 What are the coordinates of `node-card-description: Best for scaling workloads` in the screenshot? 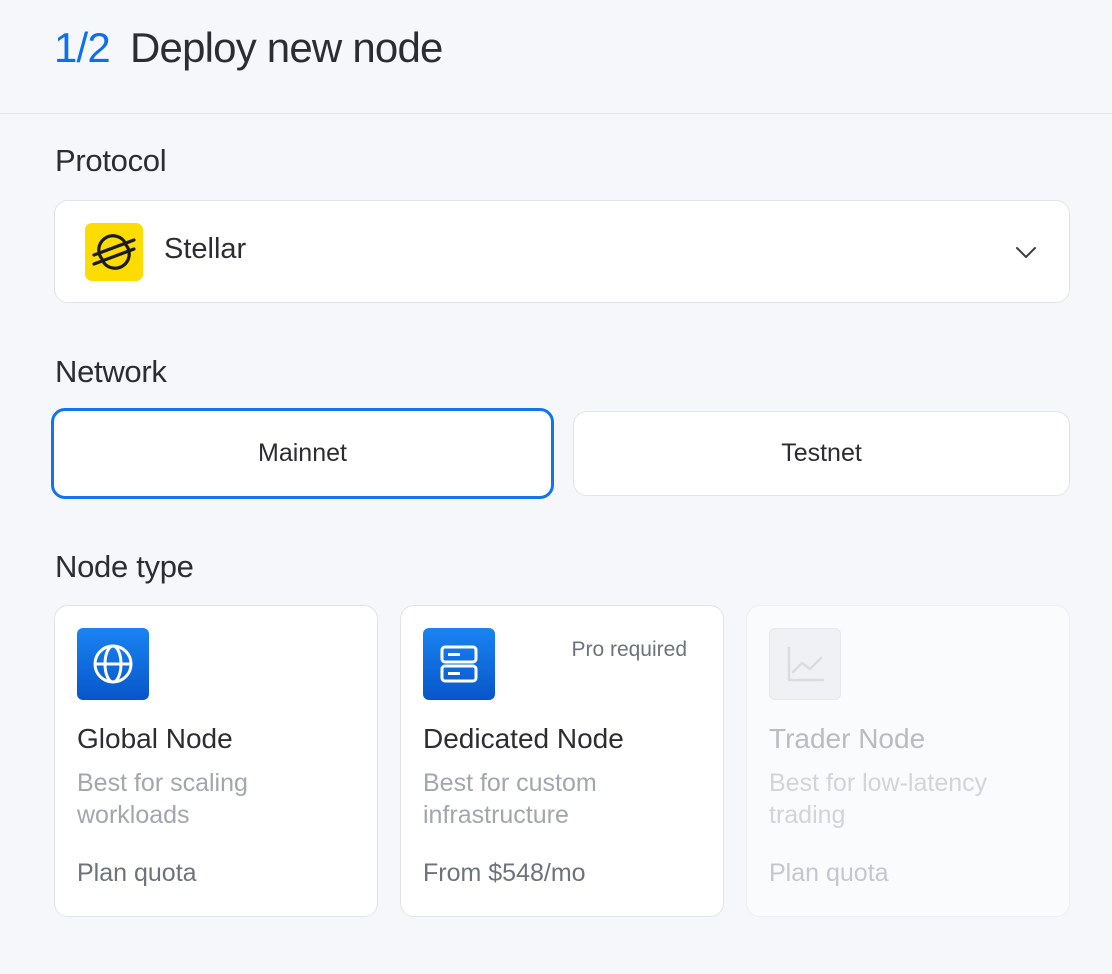 It's located at (162, 799).